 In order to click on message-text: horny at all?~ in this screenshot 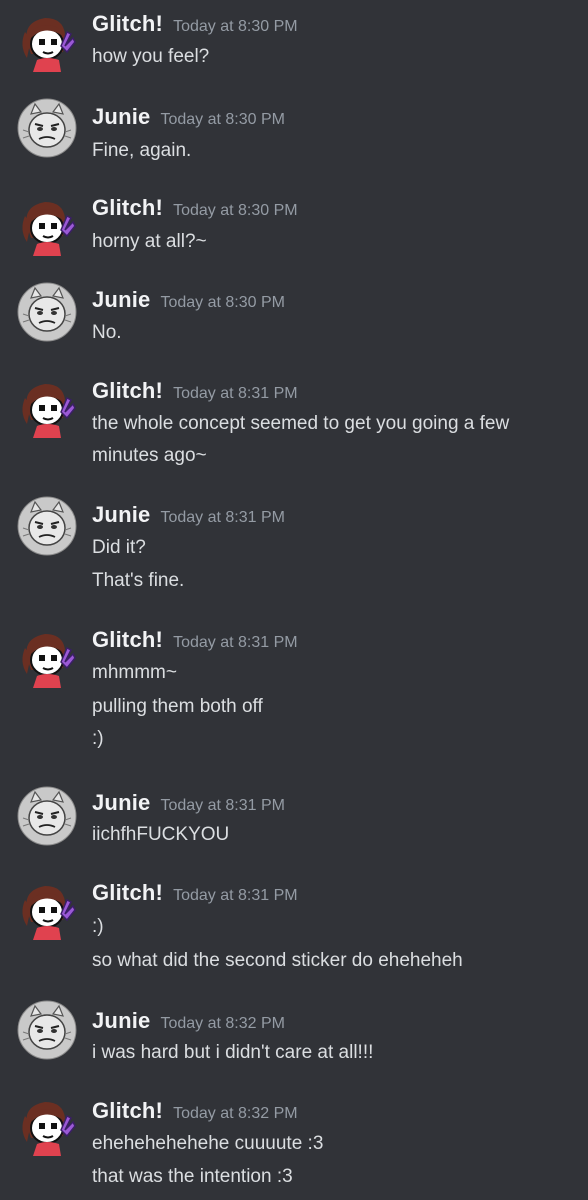, I will do `click(149, 241)`.